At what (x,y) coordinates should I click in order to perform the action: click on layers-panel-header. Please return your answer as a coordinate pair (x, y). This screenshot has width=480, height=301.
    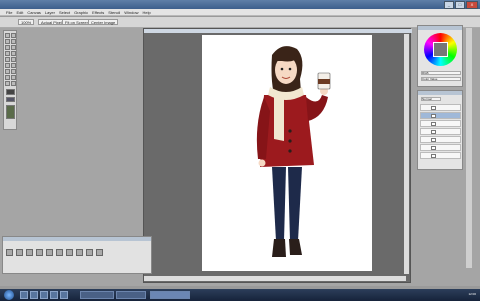
    Looking at the image, I should click on (440, 93).